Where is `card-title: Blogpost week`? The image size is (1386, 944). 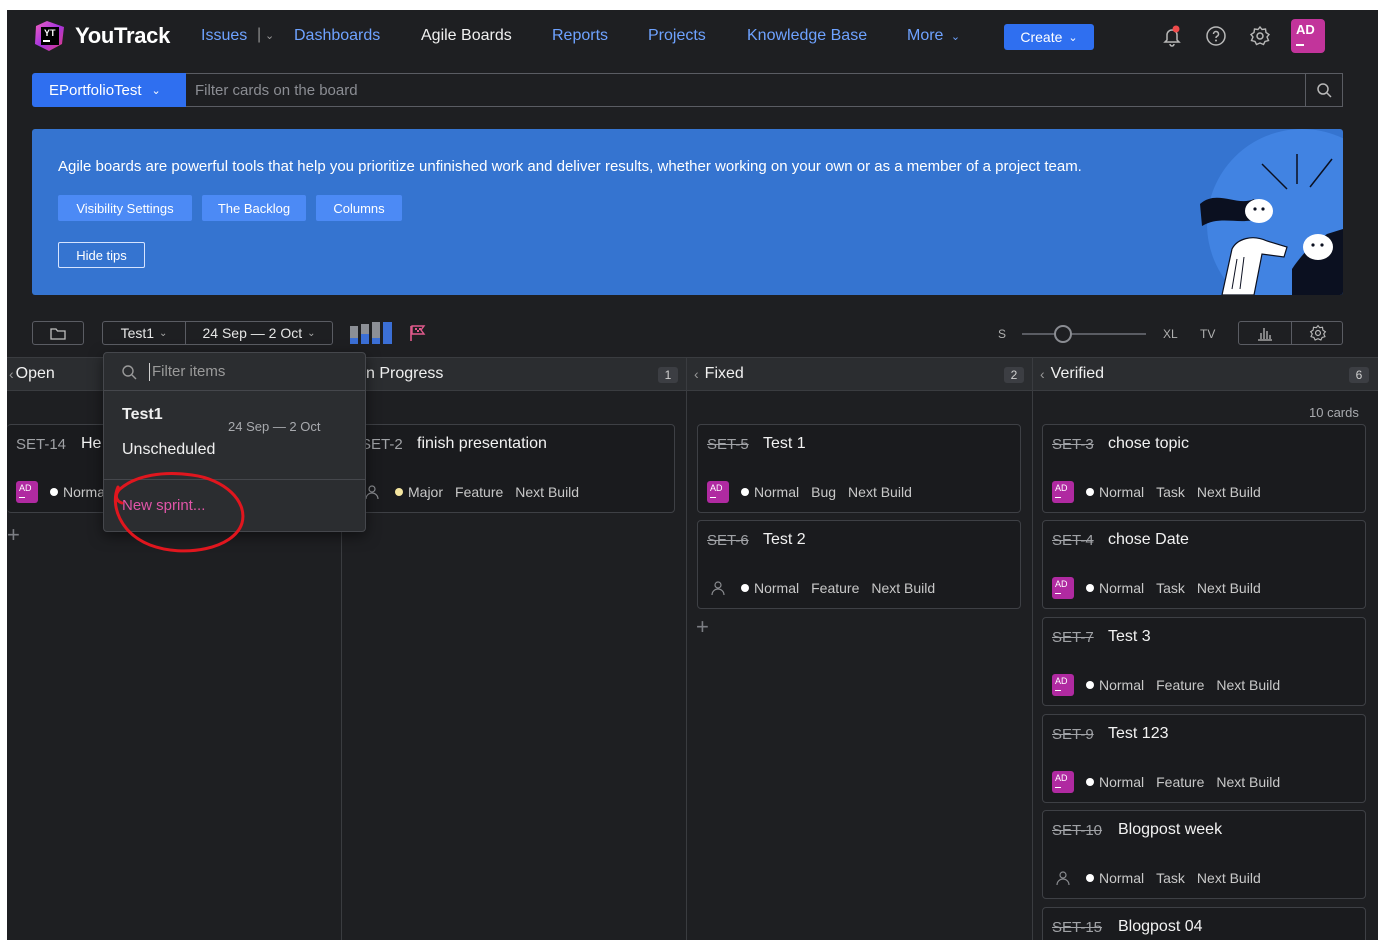 card-title: Blogpost week is located at coordinates (1170, 830).